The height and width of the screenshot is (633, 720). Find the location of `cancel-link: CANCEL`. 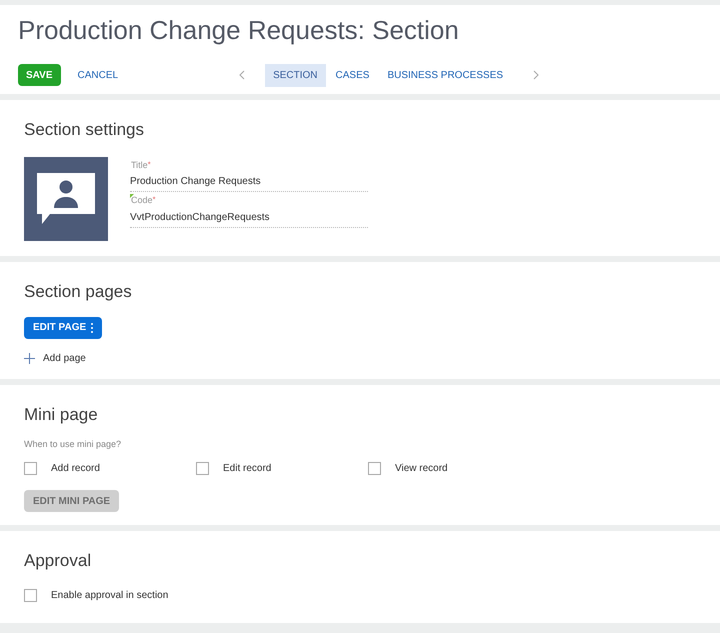

cancel-link: CANCEL is located at coordinates (98, 75).